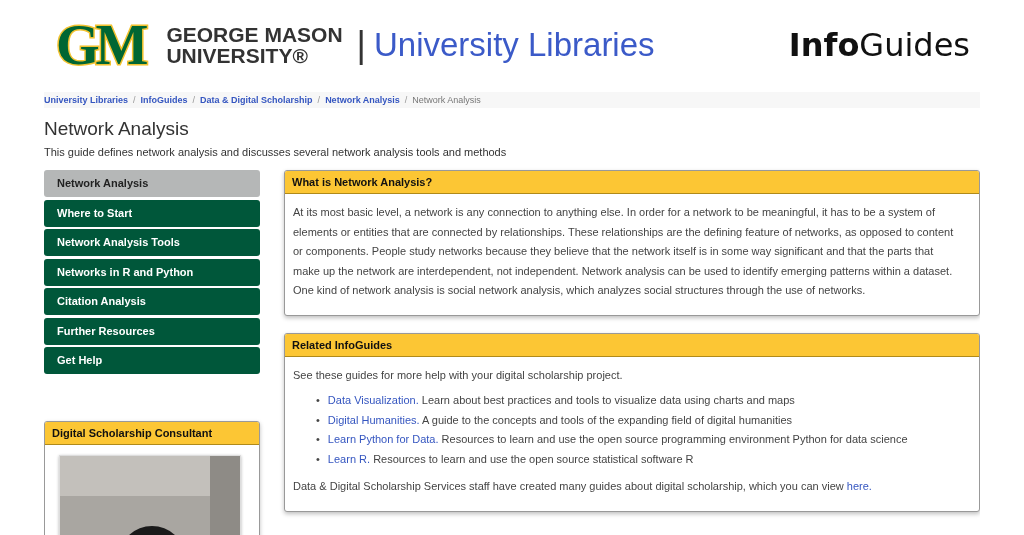 Image resolution: width=1024 pixels, height=535 pixels. What do you see at coordinates (164, 100) in the screenshot?
I see `breadcrumb-link: InfoGuides` at bounding box center [164, 100].